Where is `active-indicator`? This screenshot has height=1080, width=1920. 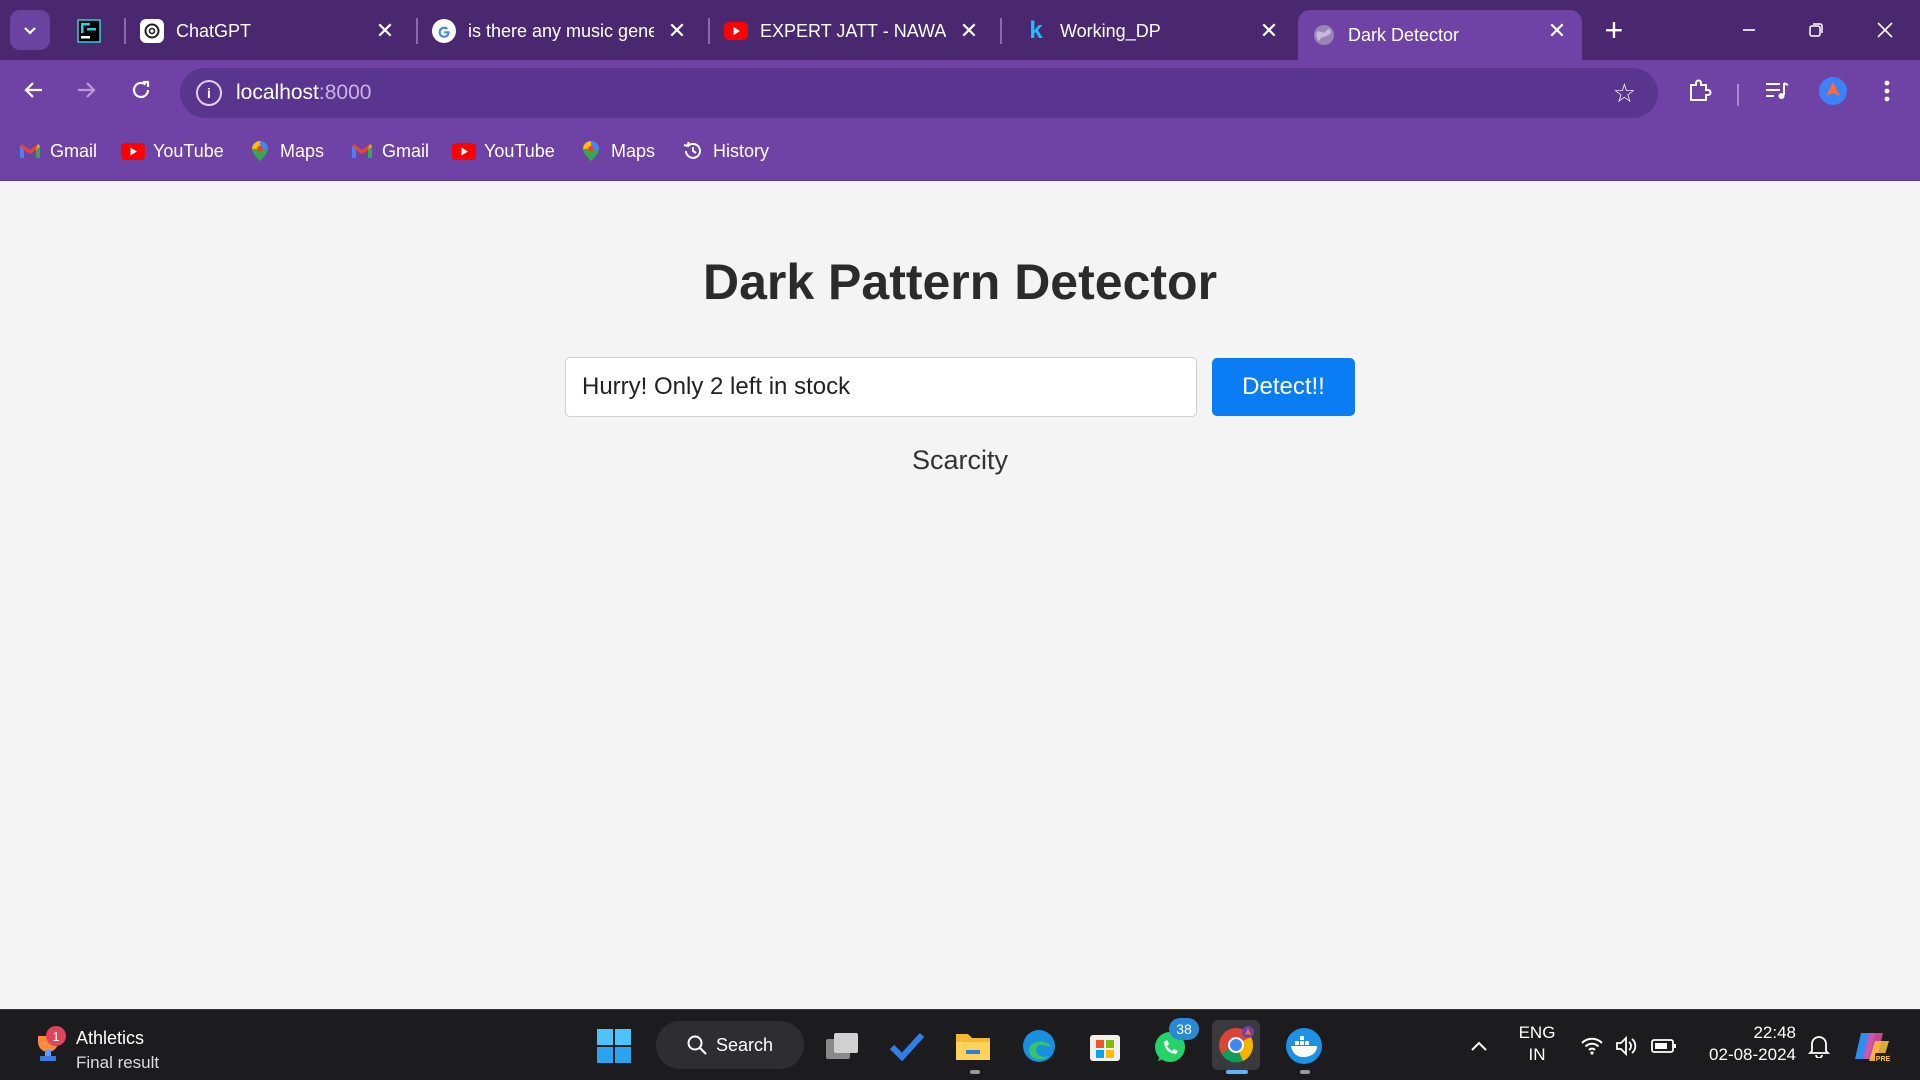
active-indicator is located at coordinates (1237, 1072).